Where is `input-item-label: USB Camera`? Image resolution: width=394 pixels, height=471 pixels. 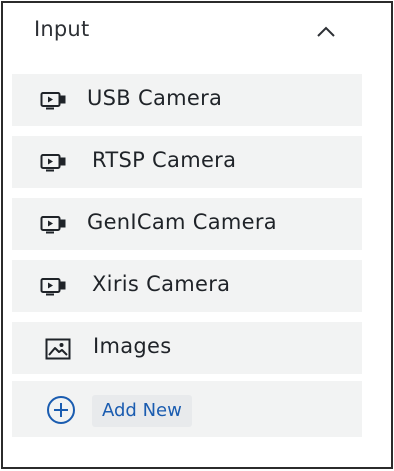 input-item-label: USB Camera is located at coordinates (155, 98).